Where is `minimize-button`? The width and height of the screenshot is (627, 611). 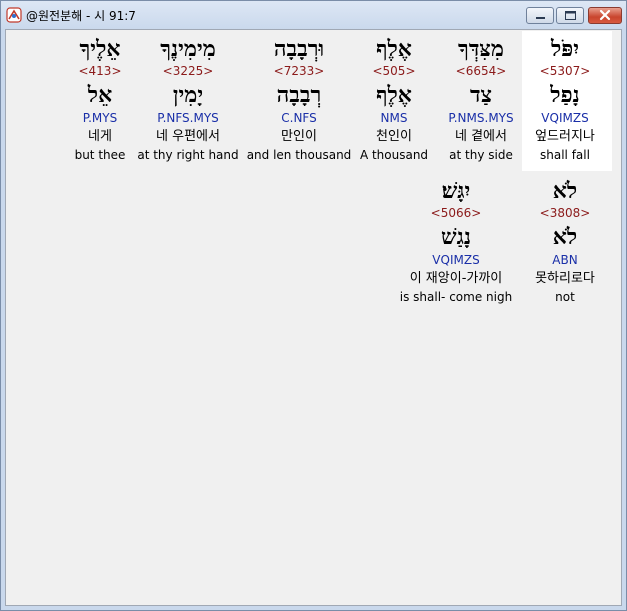
minimize-button is located at coordinates (540, 15).